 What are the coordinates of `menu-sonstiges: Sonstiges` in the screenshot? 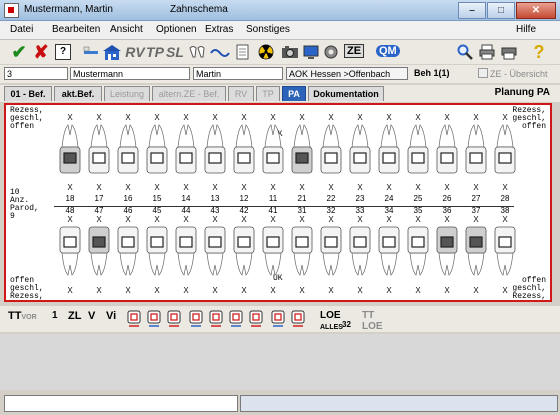 It's located at (268, 29).